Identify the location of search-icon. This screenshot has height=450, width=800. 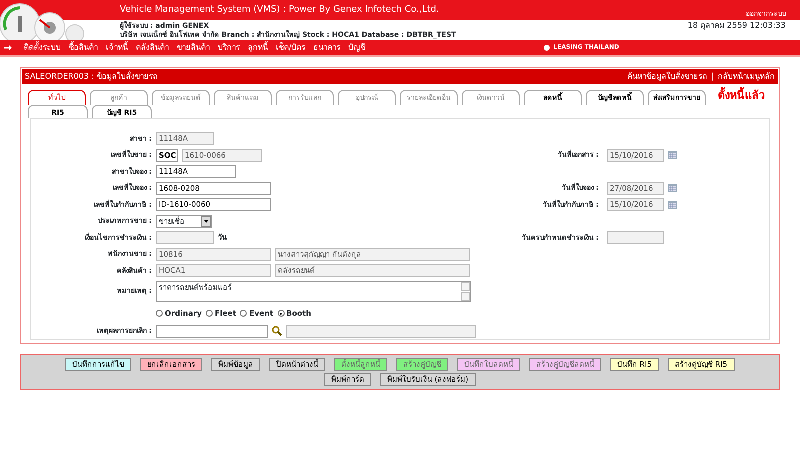
(277, 331).